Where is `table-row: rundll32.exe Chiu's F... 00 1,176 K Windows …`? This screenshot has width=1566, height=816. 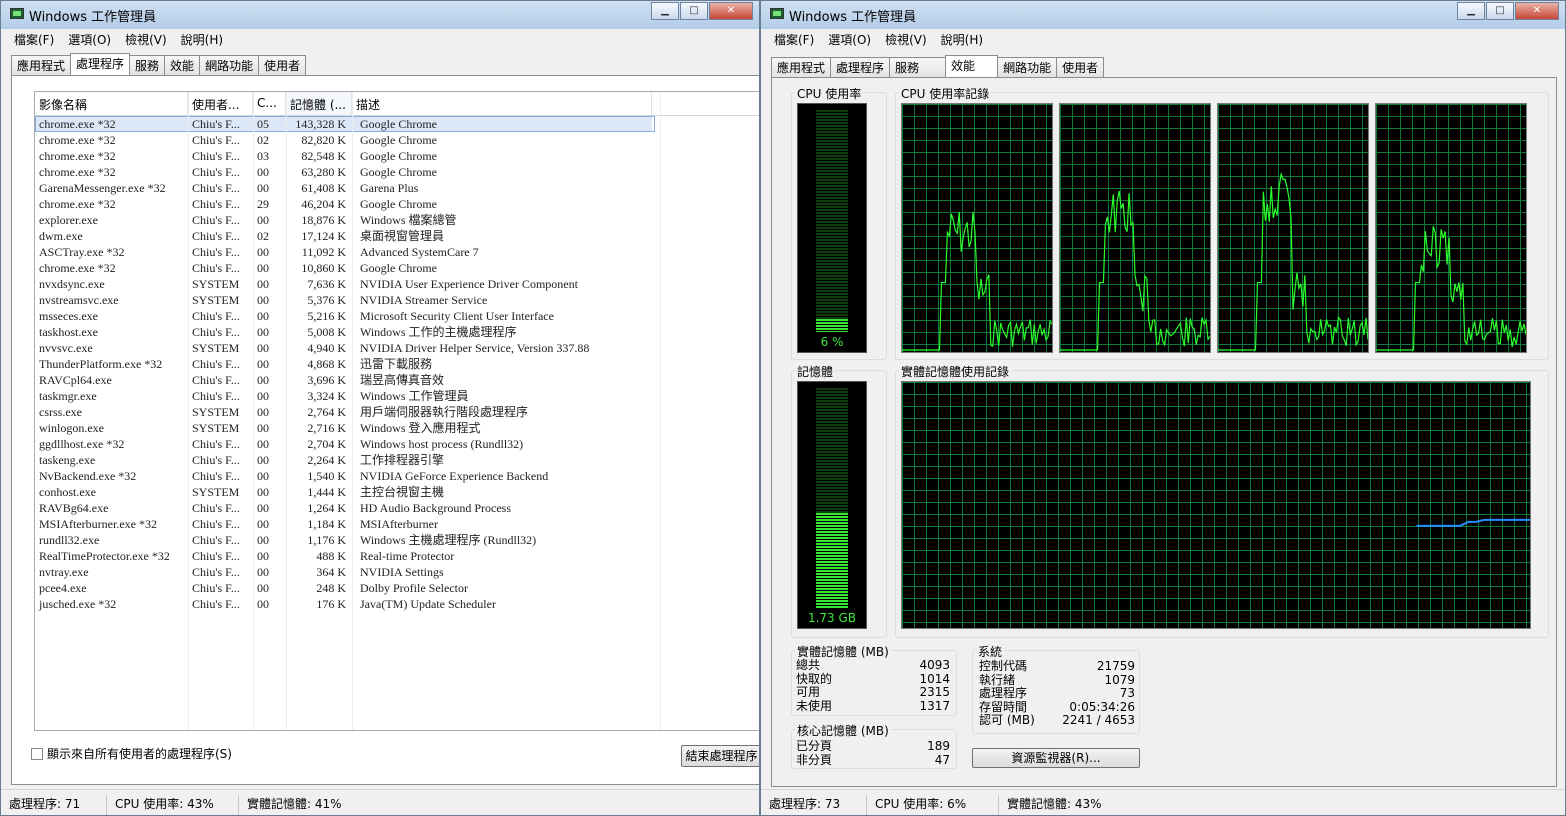 table-row: rundll32.exe Chiu's F... 00 1,176 K Windows … is located at coordinates (397, 540).